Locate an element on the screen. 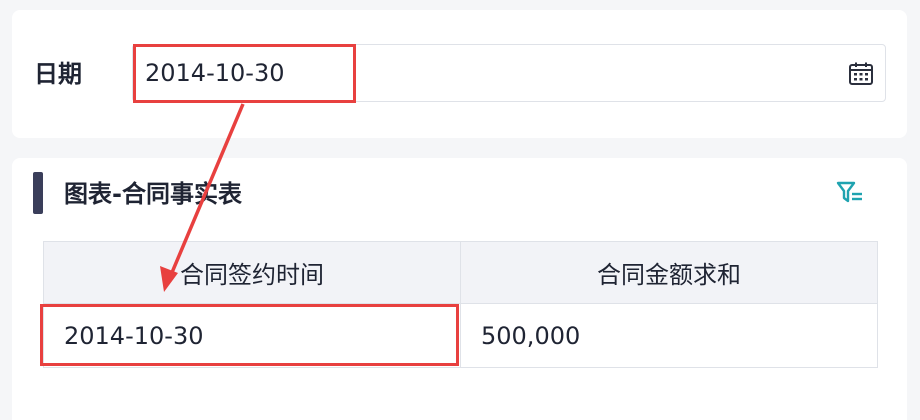 This screenshot has width=920, height=420. table-row: 2014-10-30 500,000 is located at coordinates (460, 335).